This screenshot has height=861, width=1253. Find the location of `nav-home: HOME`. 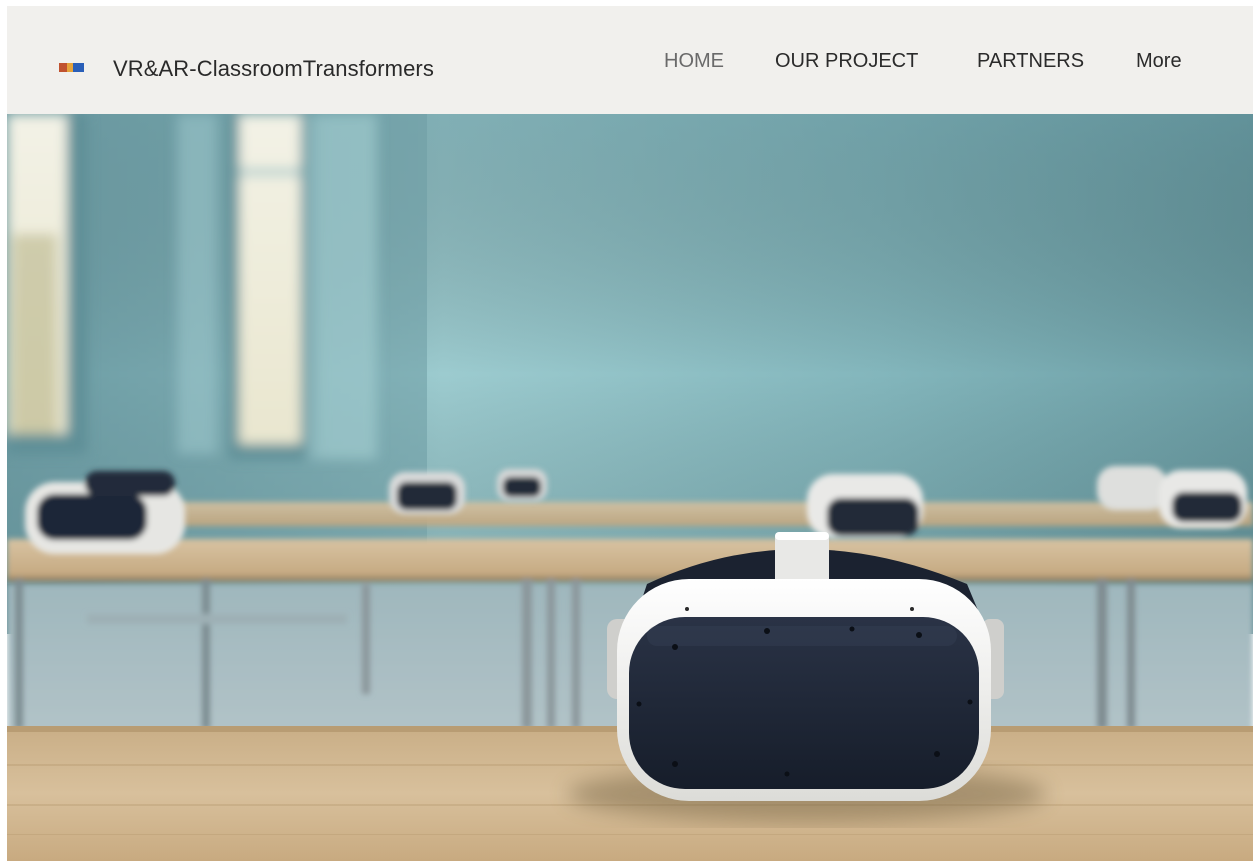

nav-home: HOME is located at coordinates (694, 61).